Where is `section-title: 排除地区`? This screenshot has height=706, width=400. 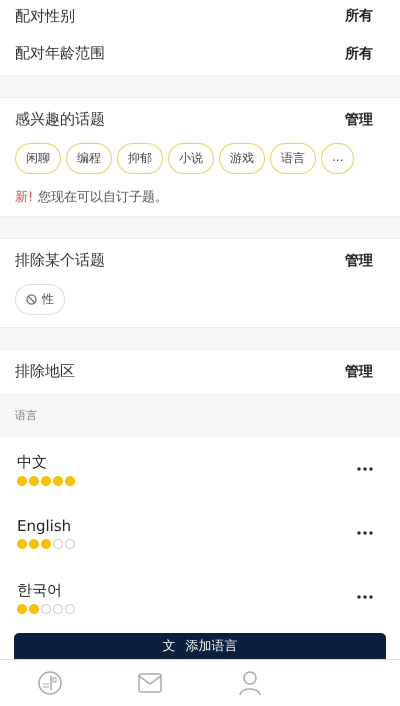
section-title: 排除地区 is located at coordinates (45, 371).